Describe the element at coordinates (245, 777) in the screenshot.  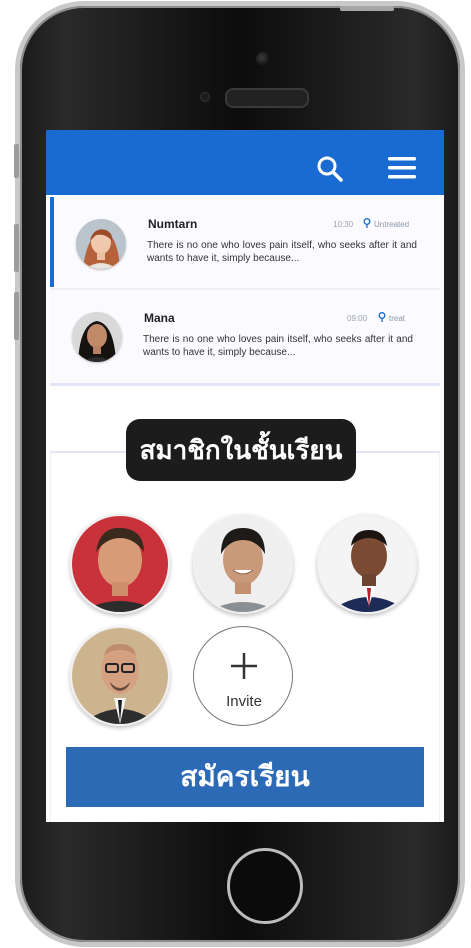
I see `register-button: สมัครเรียน` at that location.